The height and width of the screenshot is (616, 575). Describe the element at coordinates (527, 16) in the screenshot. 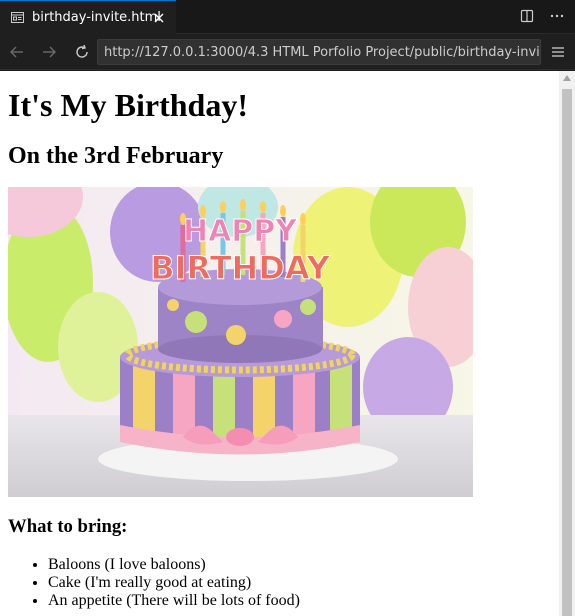

I see `split-editor-icon` at that location.